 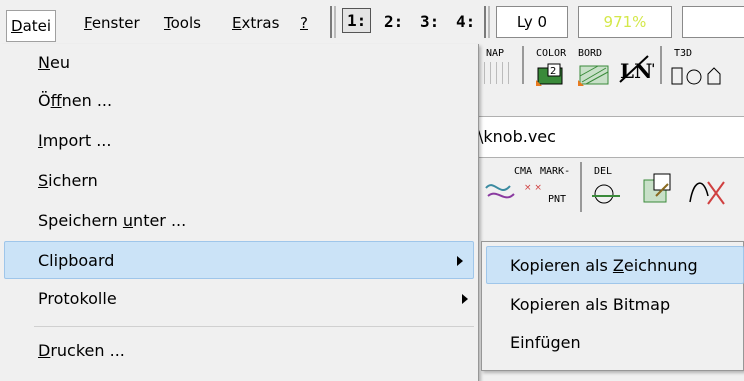 What do you see at coordinates (606, 194) in the screenshot?
I see `delete-icon` at bounding box center [606, 194].